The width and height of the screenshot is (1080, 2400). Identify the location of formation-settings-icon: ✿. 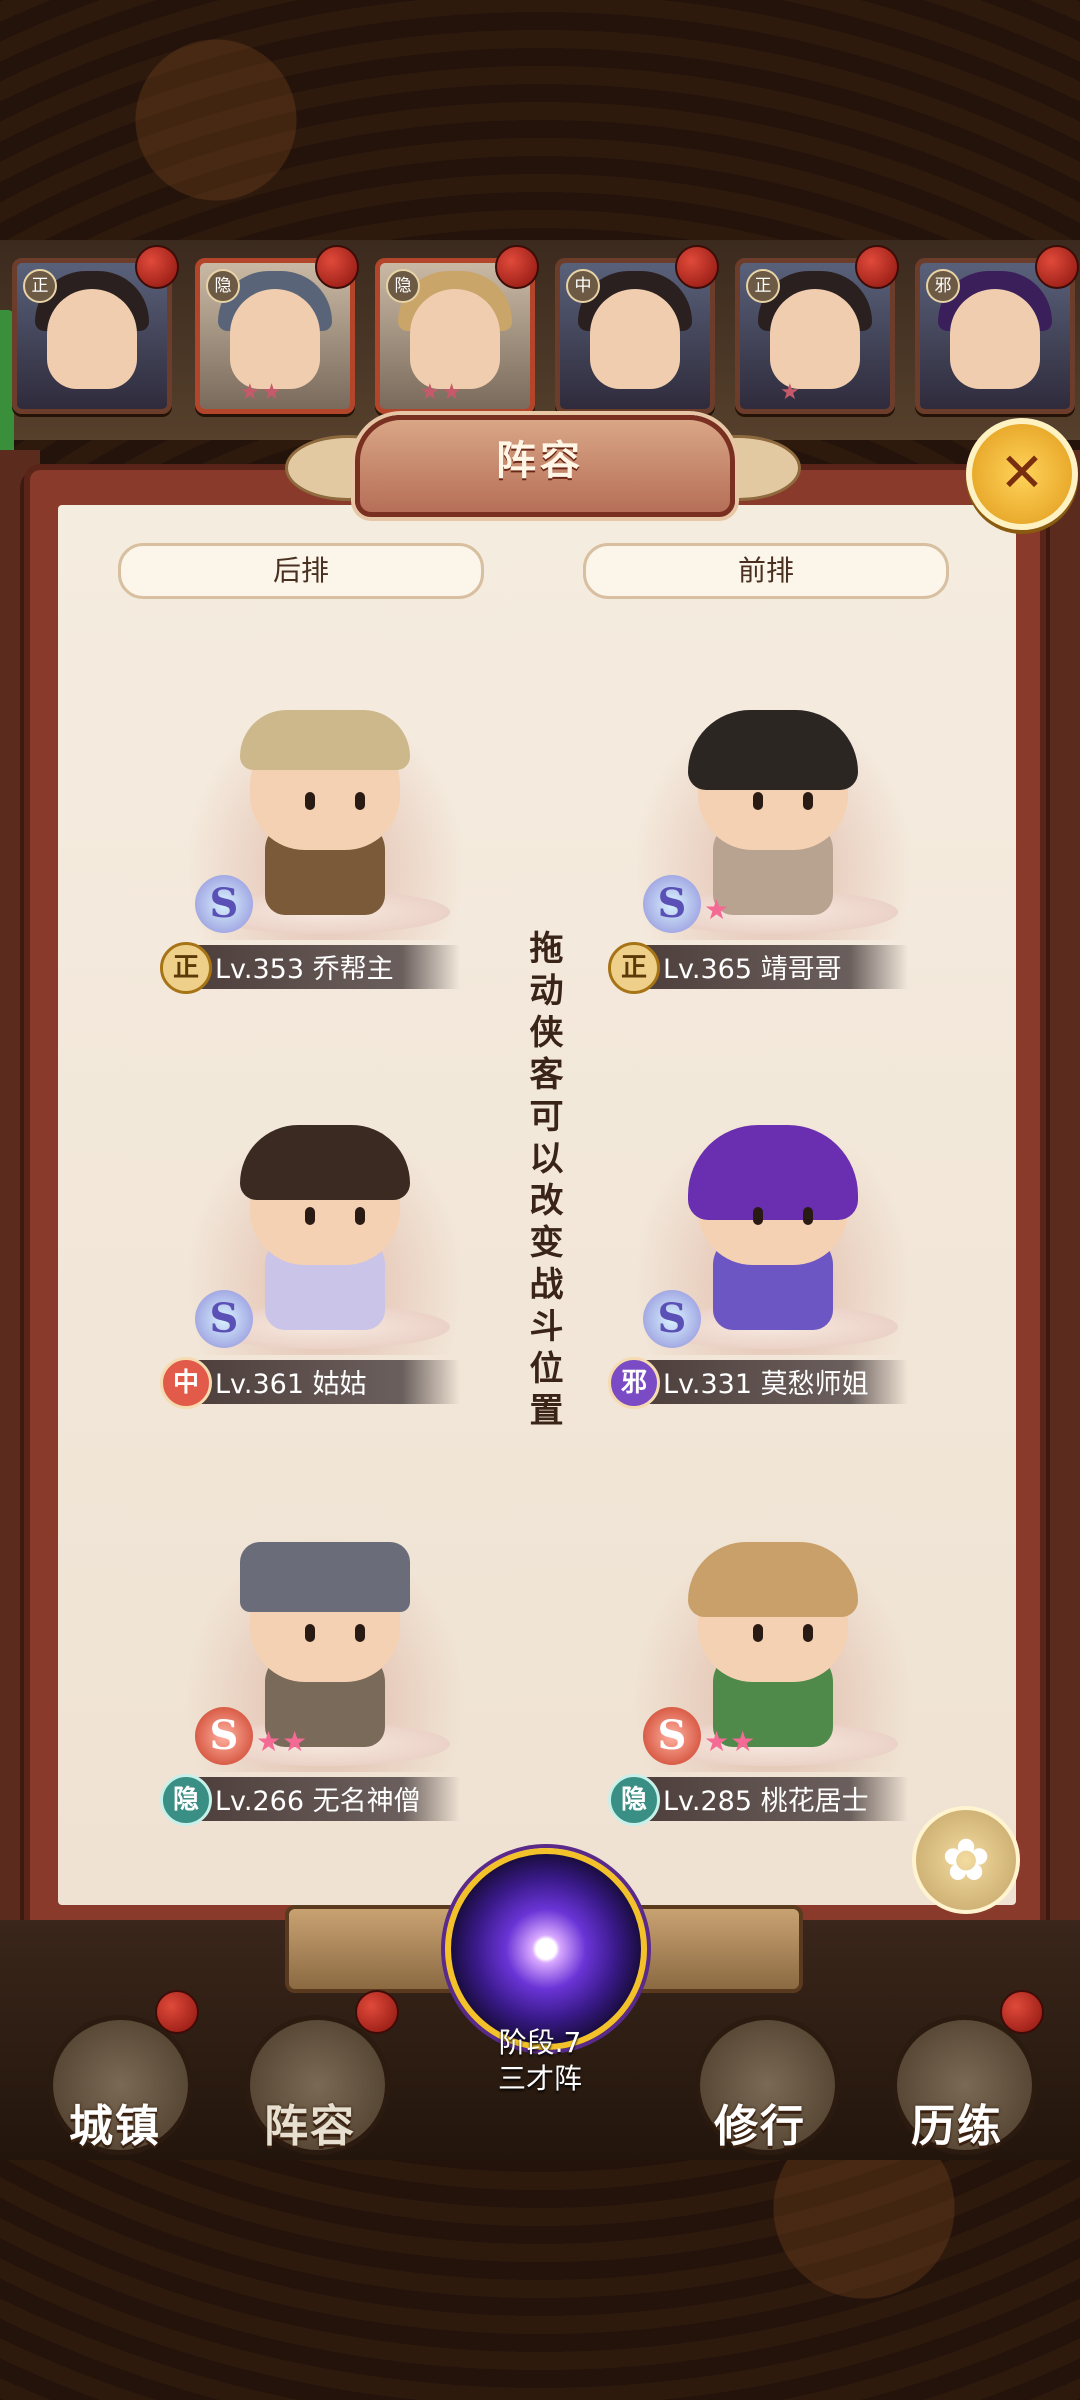
(966, 1860).